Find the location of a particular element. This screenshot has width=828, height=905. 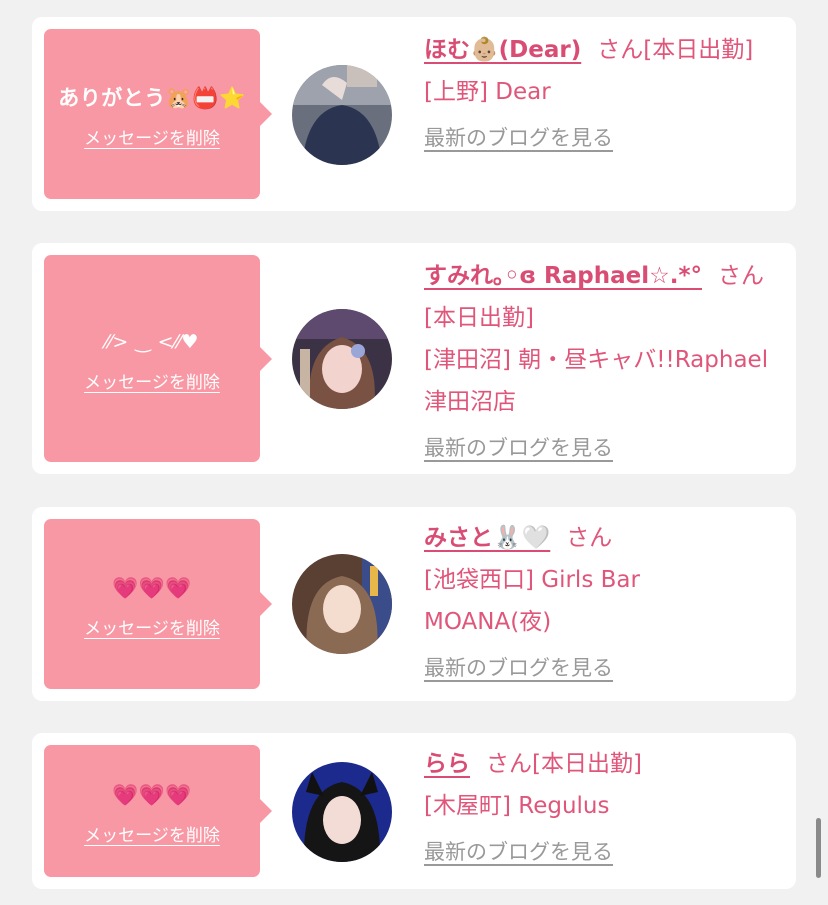

cast-name-line: すみれ｡◦ɞ Raphael☆.*° さん[本日出勤] is located at coordinates (599, 297).